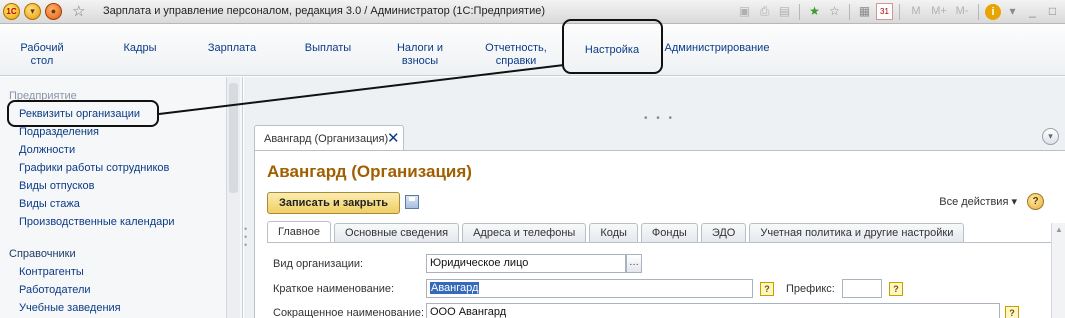 The image size is (1065, 318). I want to click on collapse-panel-icon: ▾, so click(1050, 136).